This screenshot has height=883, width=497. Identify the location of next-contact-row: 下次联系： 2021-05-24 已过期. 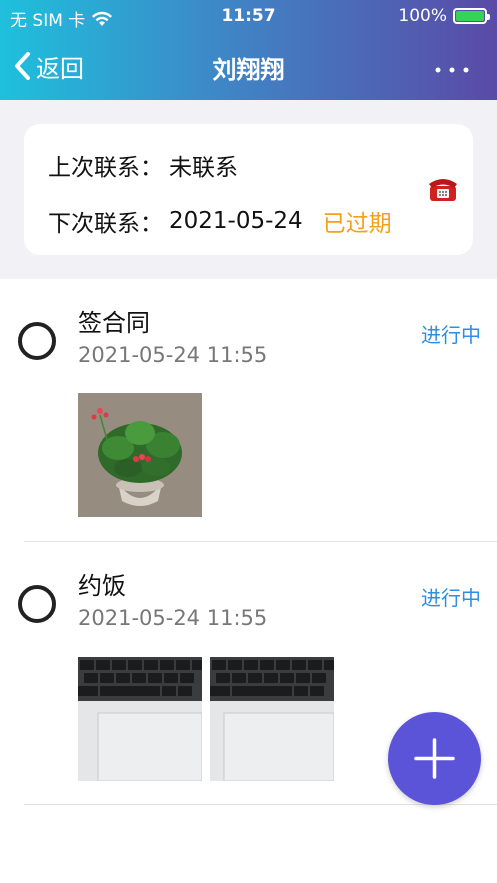
(220, 221).